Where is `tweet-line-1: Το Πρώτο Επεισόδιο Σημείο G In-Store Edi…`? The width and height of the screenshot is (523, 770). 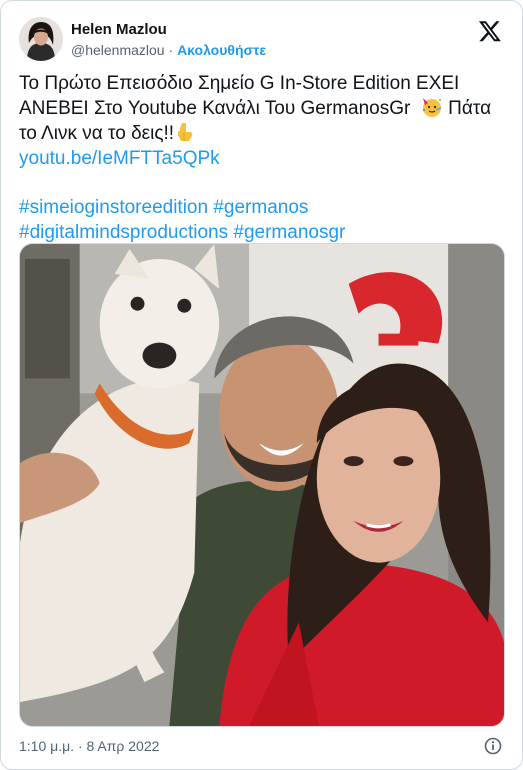
tweet-line-1: Το Πρώτο Επεισόδιο Σημείο G In-Store Edi… is located at coordinates (239, 83).